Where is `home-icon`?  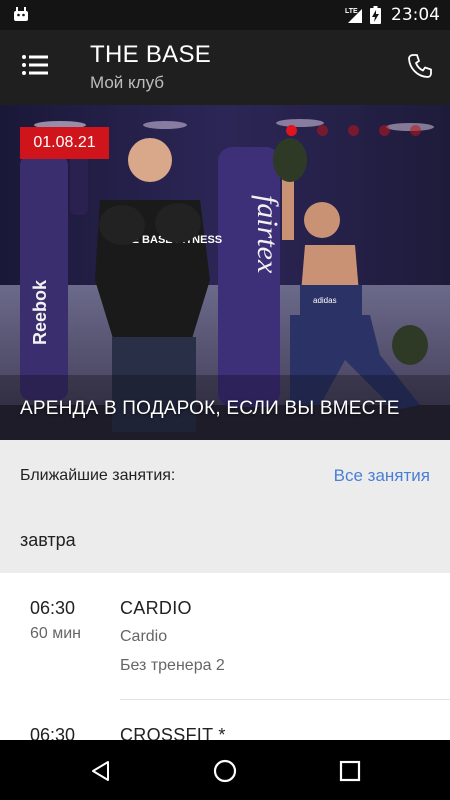
home-icon is located at coordinates (225, 771).